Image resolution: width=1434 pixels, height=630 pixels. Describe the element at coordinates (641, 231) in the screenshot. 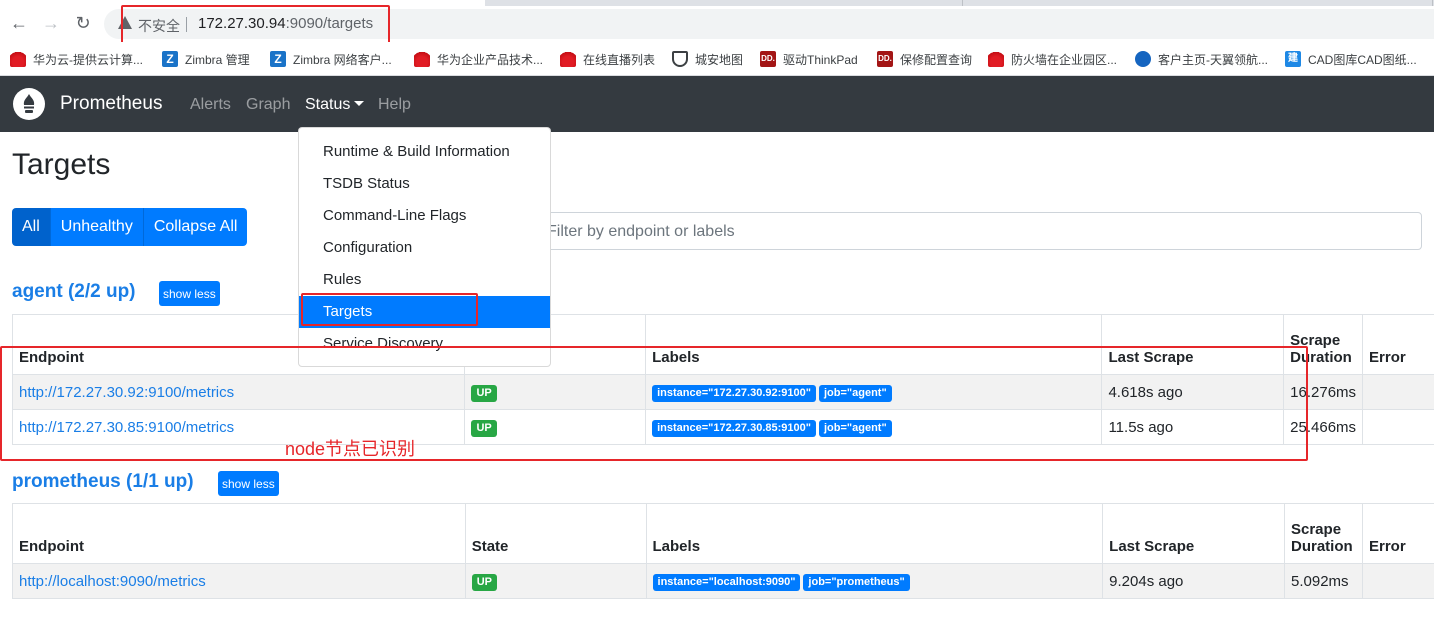

I see `filter-placeholder: Filter by endpoint or labels` at that location.